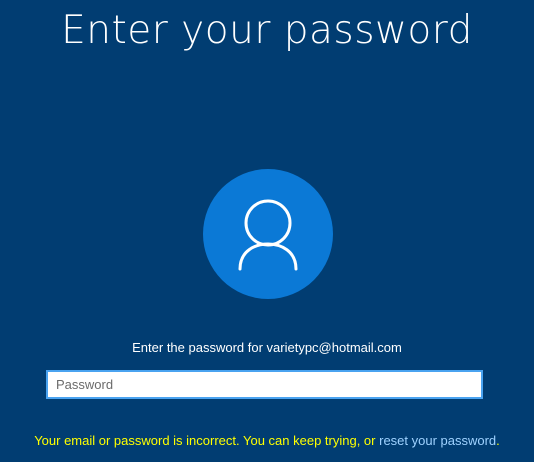  What do you see at coordinates (264, 384) in the screenshot?
I see `password-input` at bounding box center [264, 384].